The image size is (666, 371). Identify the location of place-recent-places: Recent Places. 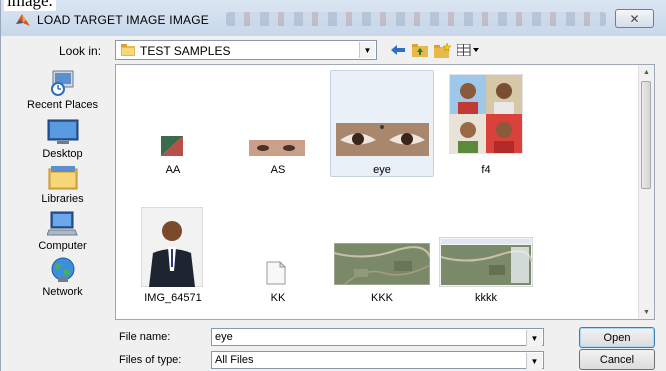
(62, 90).